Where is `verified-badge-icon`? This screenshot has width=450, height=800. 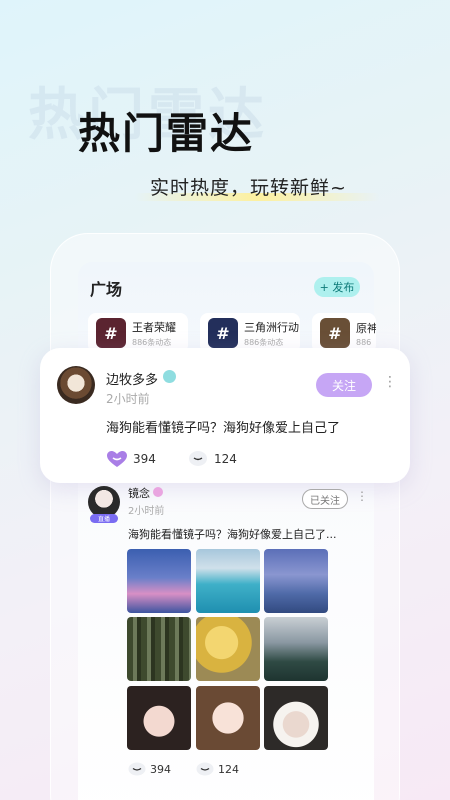 verified-badge-icon is located at coordinates (169, 376).